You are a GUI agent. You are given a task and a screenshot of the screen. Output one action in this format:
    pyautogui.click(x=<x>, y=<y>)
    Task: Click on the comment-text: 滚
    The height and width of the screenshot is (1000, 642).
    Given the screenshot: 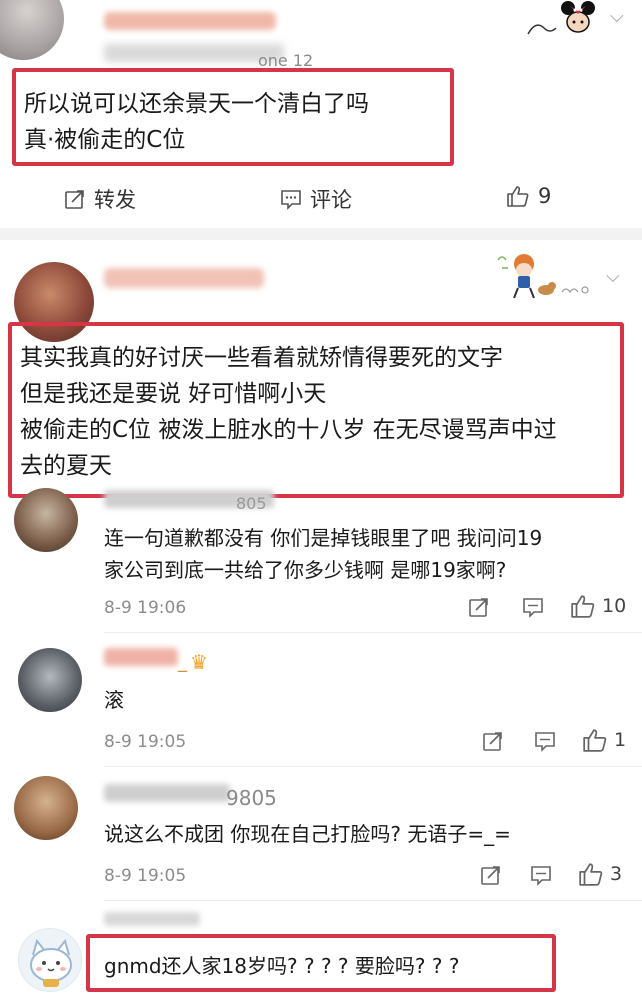 What is the action you would take?
    pyautogui.click(x=114, y=700)
    